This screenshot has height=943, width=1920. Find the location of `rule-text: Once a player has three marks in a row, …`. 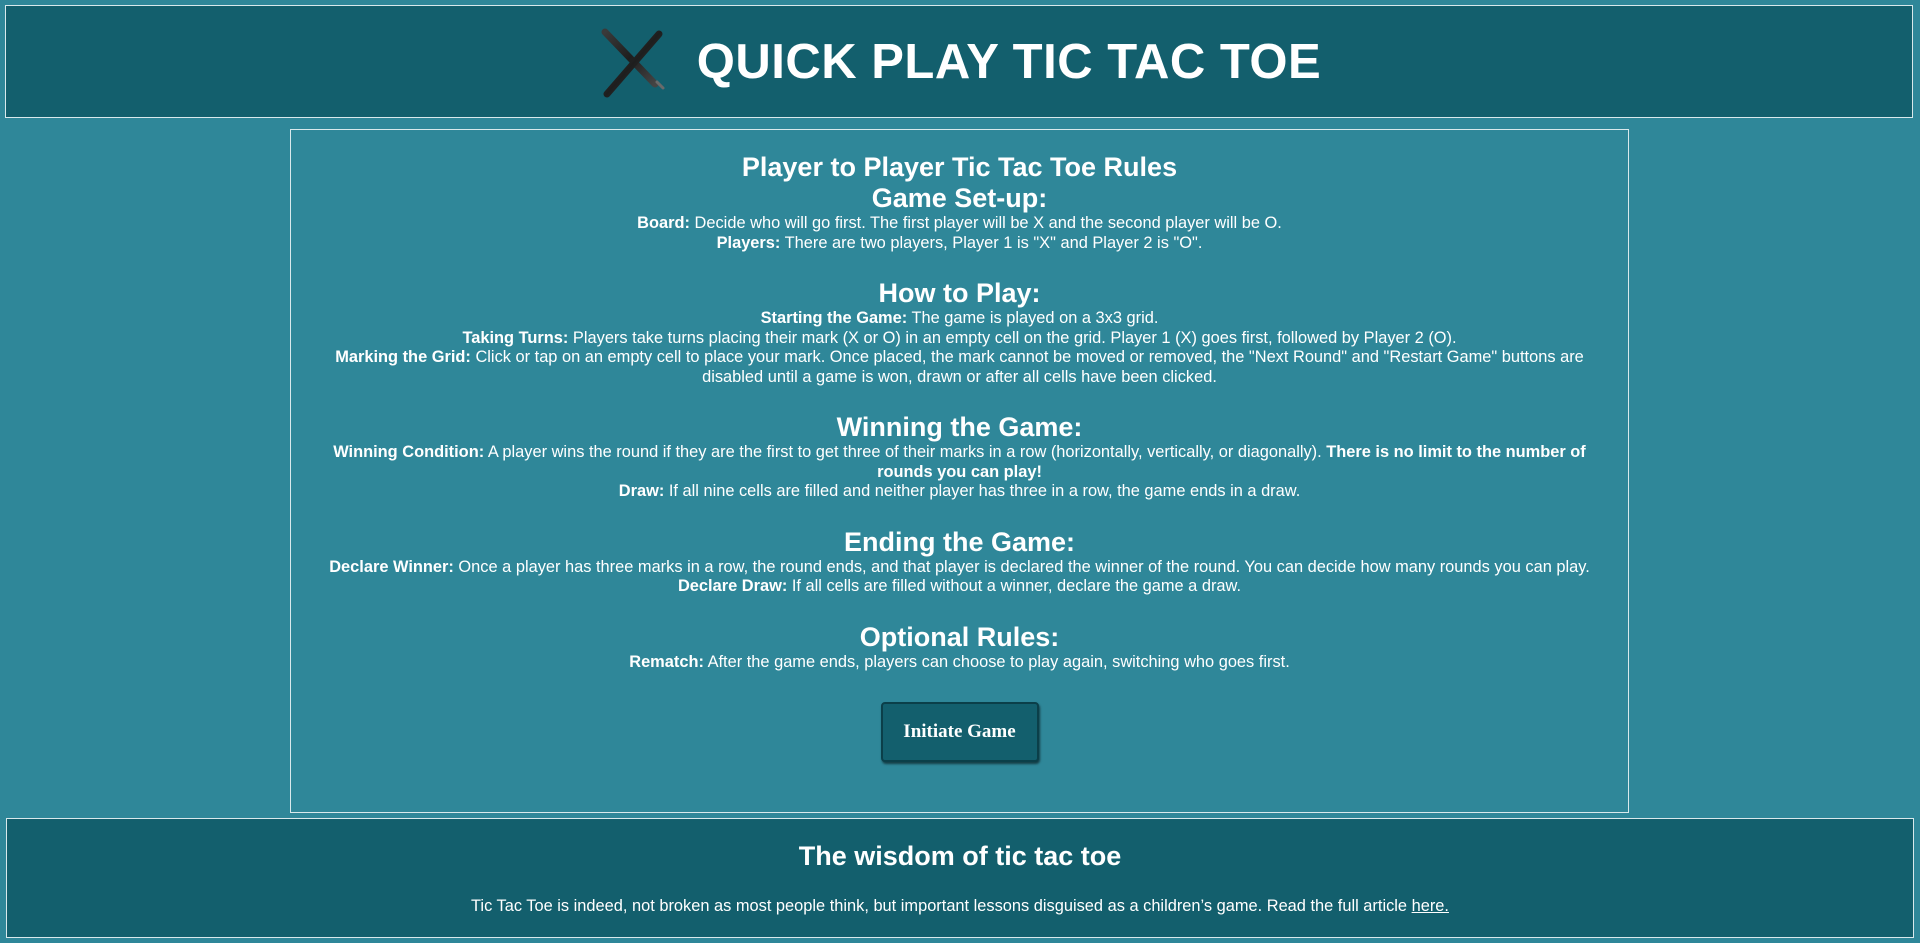

rule-text: Once a player has three marks in a row, … is located at coordinates (1021, 566).